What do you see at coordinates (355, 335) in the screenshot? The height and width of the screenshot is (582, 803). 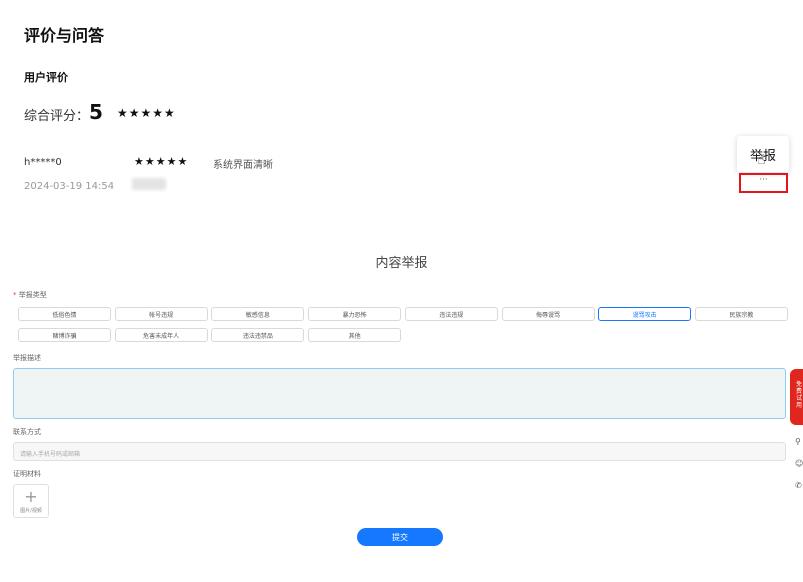 I see `report-type-chip: 其他` at bounding box center [355, 335].